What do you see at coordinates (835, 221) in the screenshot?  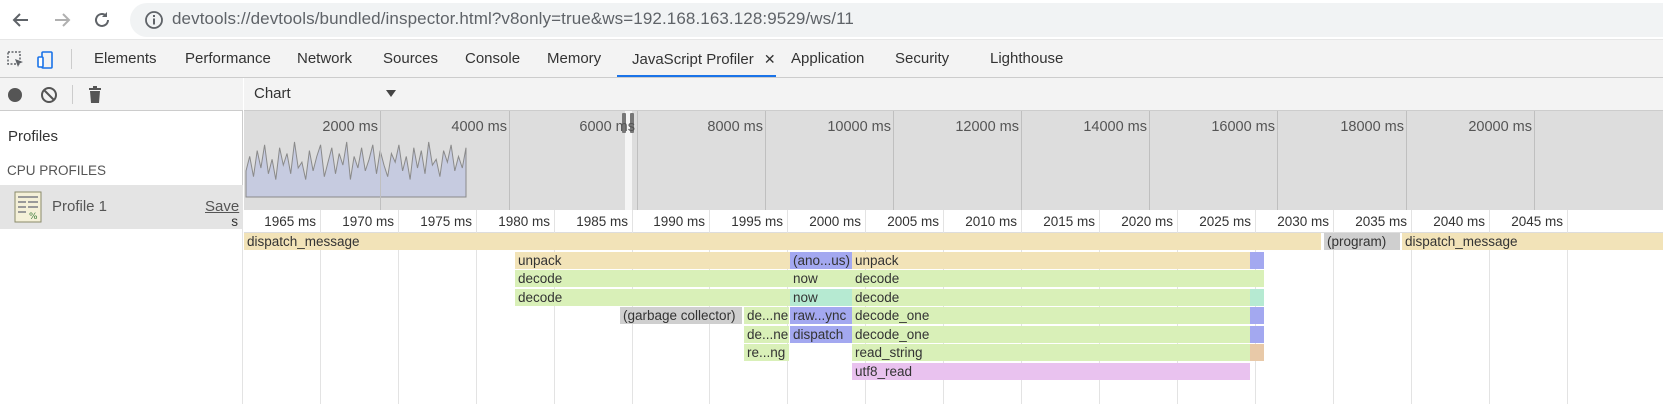 I see `flame-time-label: 2000 ms` at bounding box center [835, 221].